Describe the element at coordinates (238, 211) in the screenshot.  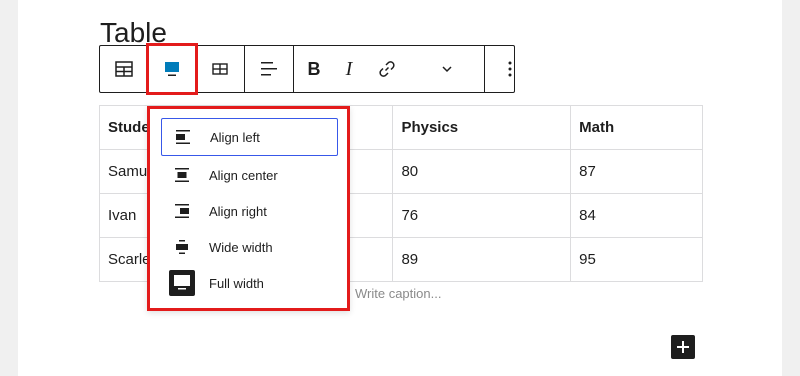
I see `align-right-label: Align right` at that location.